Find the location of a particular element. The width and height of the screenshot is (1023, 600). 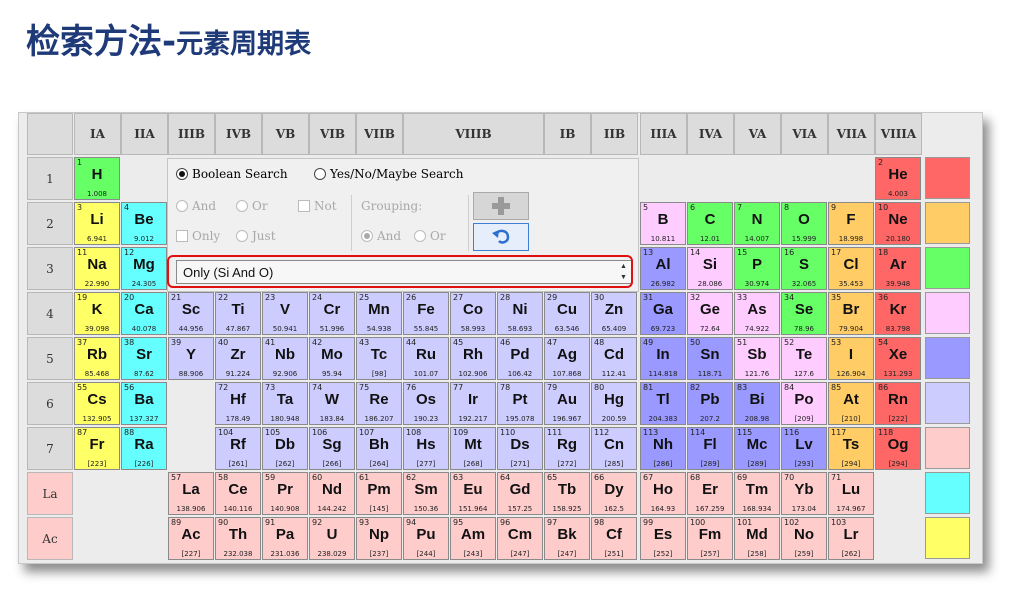

legend-swatch-nonmetal is located at coordinates (947, 268).